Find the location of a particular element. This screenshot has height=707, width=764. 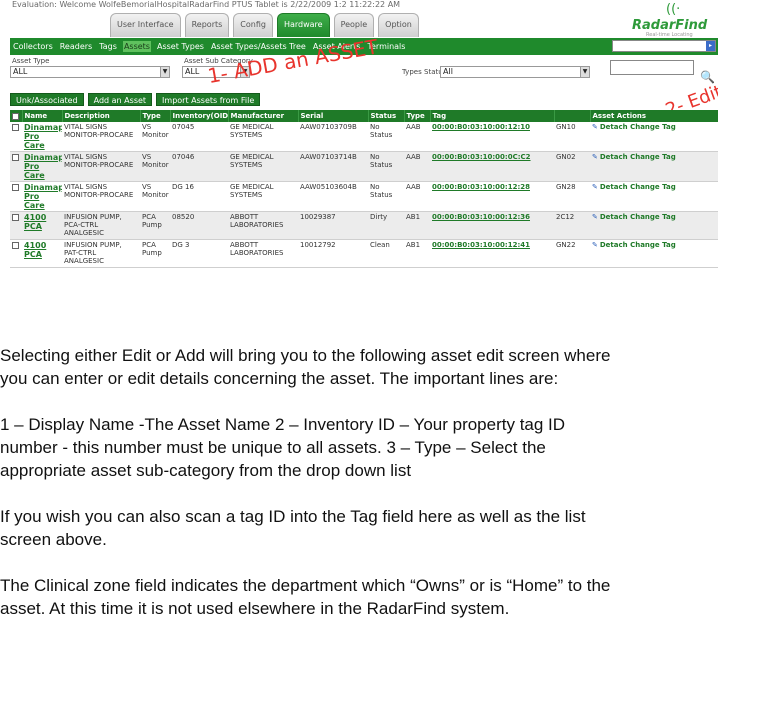

tag-link: 00:00:B0:03:10:00:12:41 is located at coordinates (481, 245).